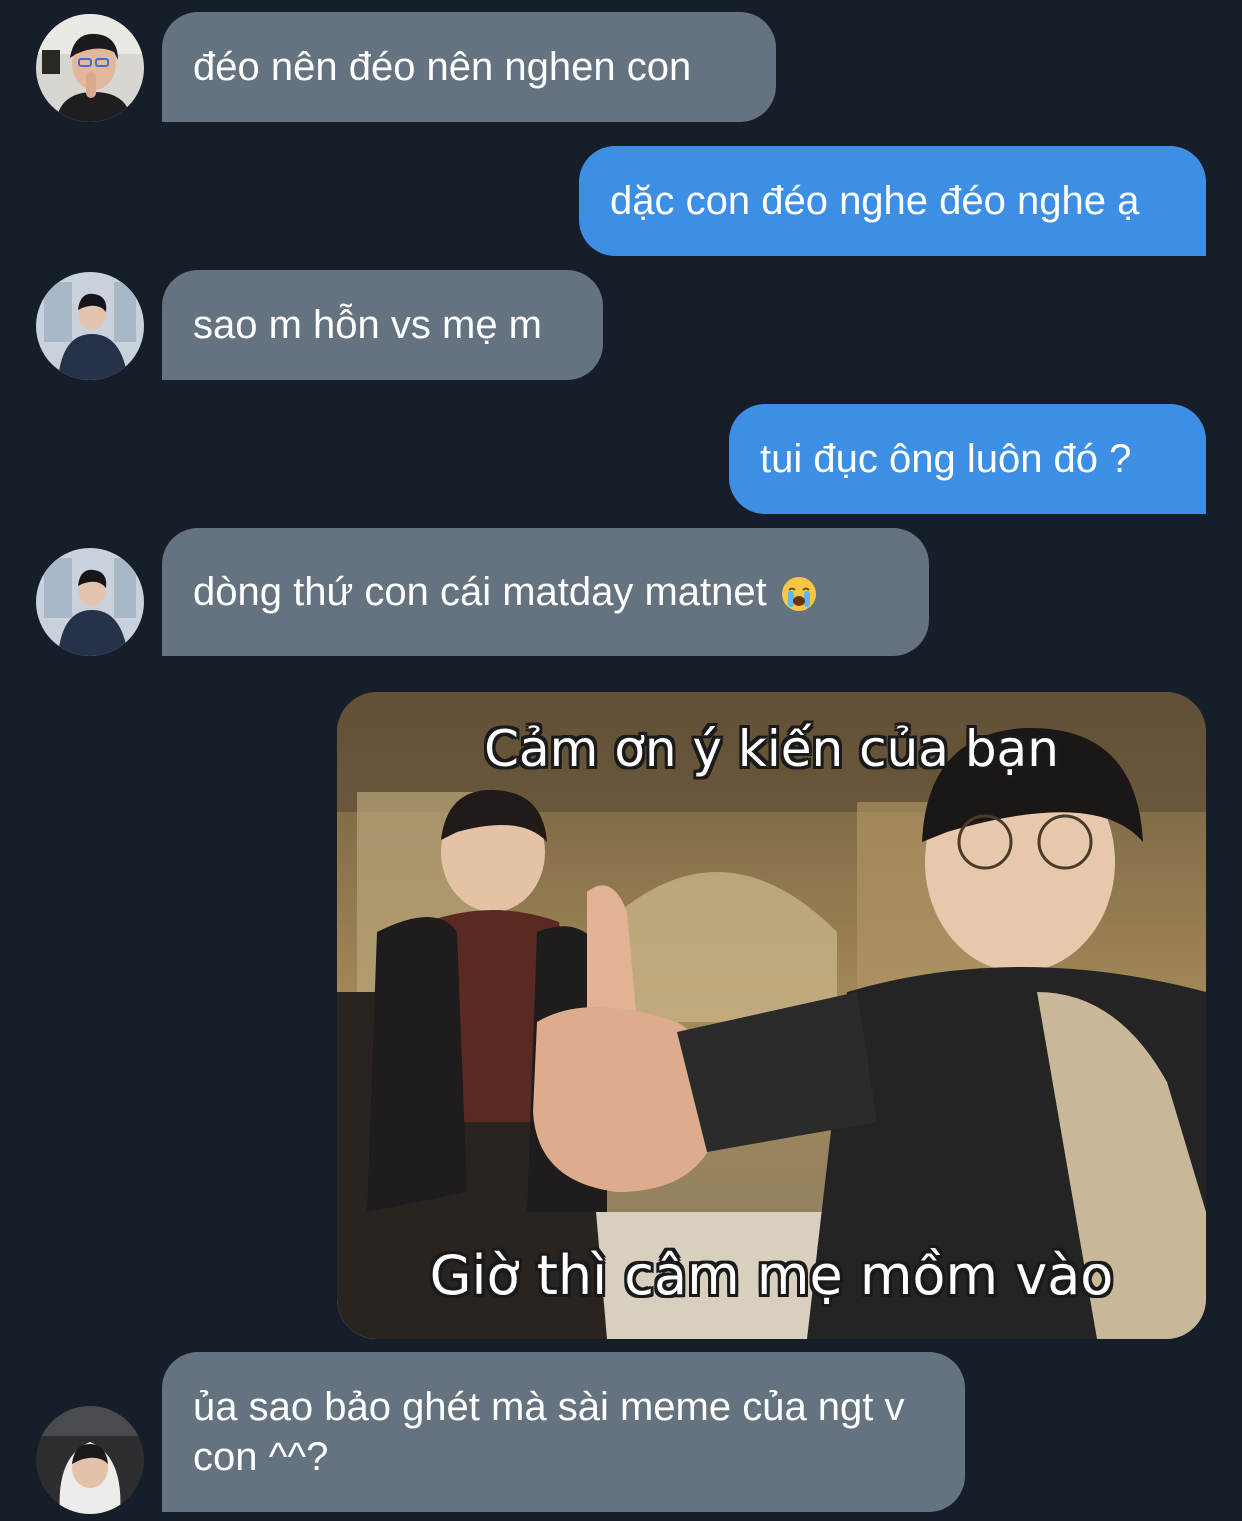 This screenshot has width=1242, height=1521. What do you see at coordinates (771, 1275) in the screenshot?
I see `meme-caption-bottom: Giờ thì câm mẹ mồm vào` at bounding box center [771, 1275].